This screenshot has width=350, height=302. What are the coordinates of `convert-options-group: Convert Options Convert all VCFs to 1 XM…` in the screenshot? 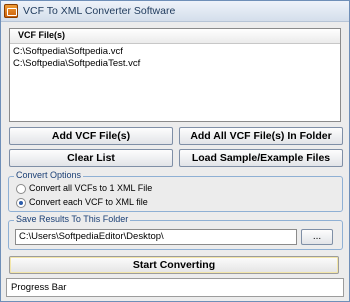 It's located at (175, 191).